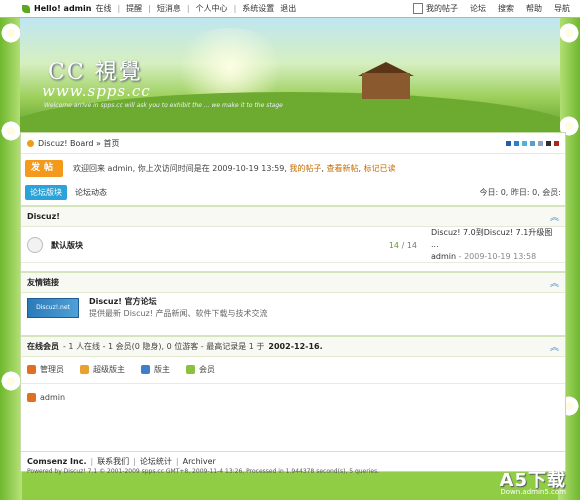  What do you see at coordinates (533, 492) in the screenshot?
I see `watermark-url: Down.admin5.com` at bounding box center [533, 492].